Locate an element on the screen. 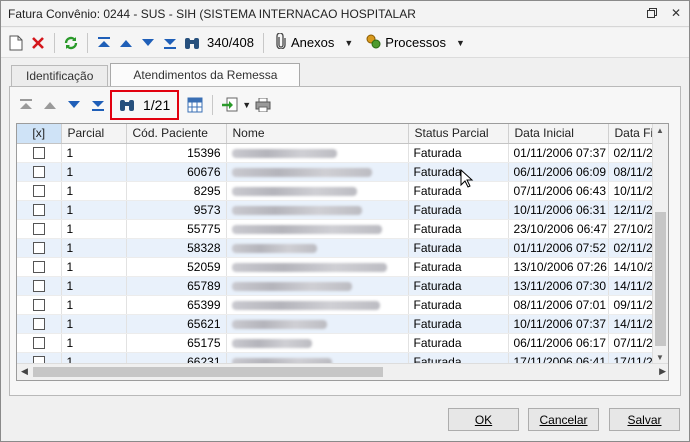 The height and width of the screenshot is (442, 690). close-icon: ✕ is located at coordinates (676, 13).